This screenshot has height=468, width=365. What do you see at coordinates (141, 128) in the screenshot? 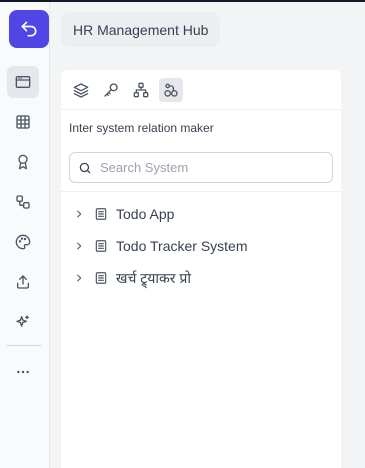
I see `panel-title: Inter system relation maker` at bounding box center [141, 128].